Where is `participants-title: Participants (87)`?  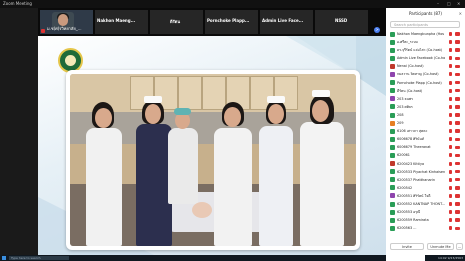
participants-title: Participants (87) is located at coordinates (425, 13).